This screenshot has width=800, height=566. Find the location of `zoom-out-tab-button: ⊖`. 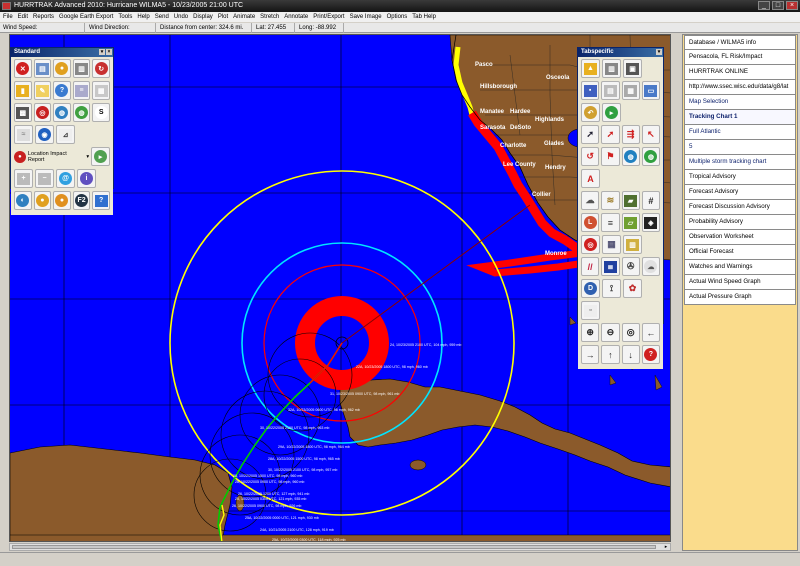

zoom-out-tab-button: ⊖ is located at coordinates (610, 332).